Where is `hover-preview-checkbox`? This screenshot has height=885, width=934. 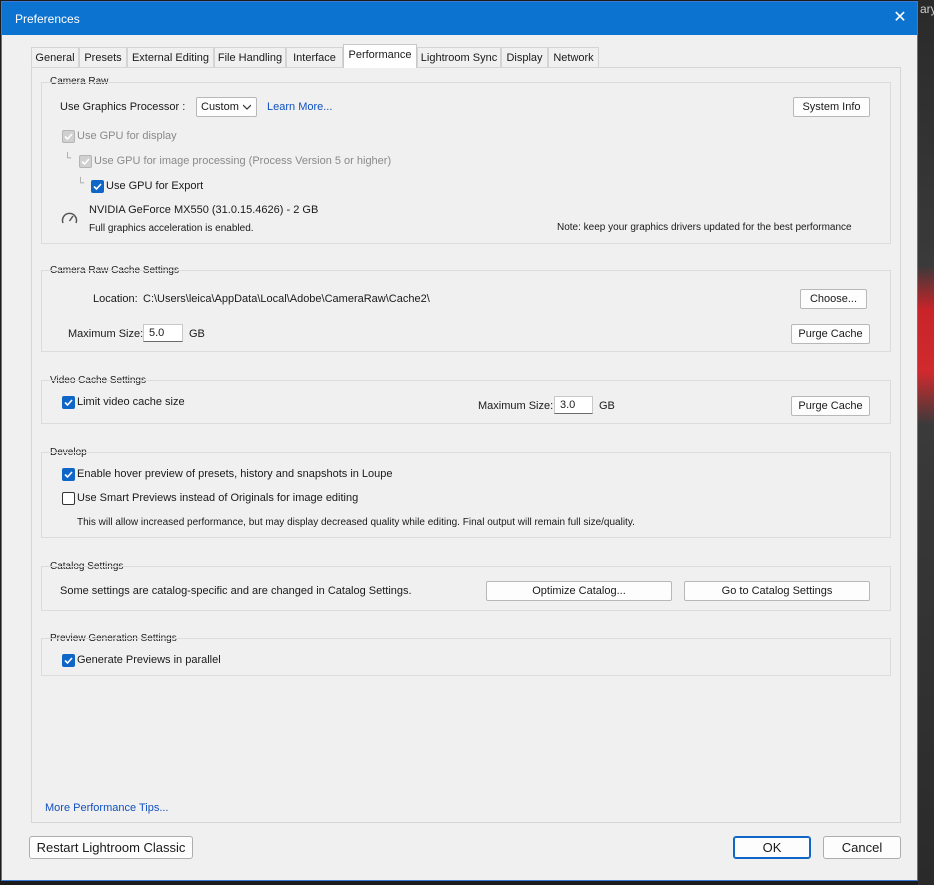 hover-preview-checkbox is located at coordinates (68, 474).